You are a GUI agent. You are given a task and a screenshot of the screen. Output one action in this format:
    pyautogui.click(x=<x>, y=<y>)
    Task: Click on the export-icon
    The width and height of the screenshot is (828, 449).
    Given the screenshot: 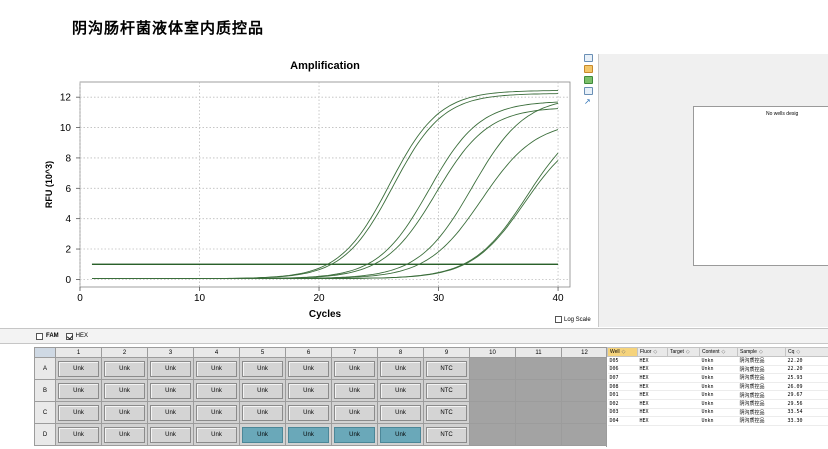 What is the action you would take?
    pyautogui.click(x=588, y=80)
    